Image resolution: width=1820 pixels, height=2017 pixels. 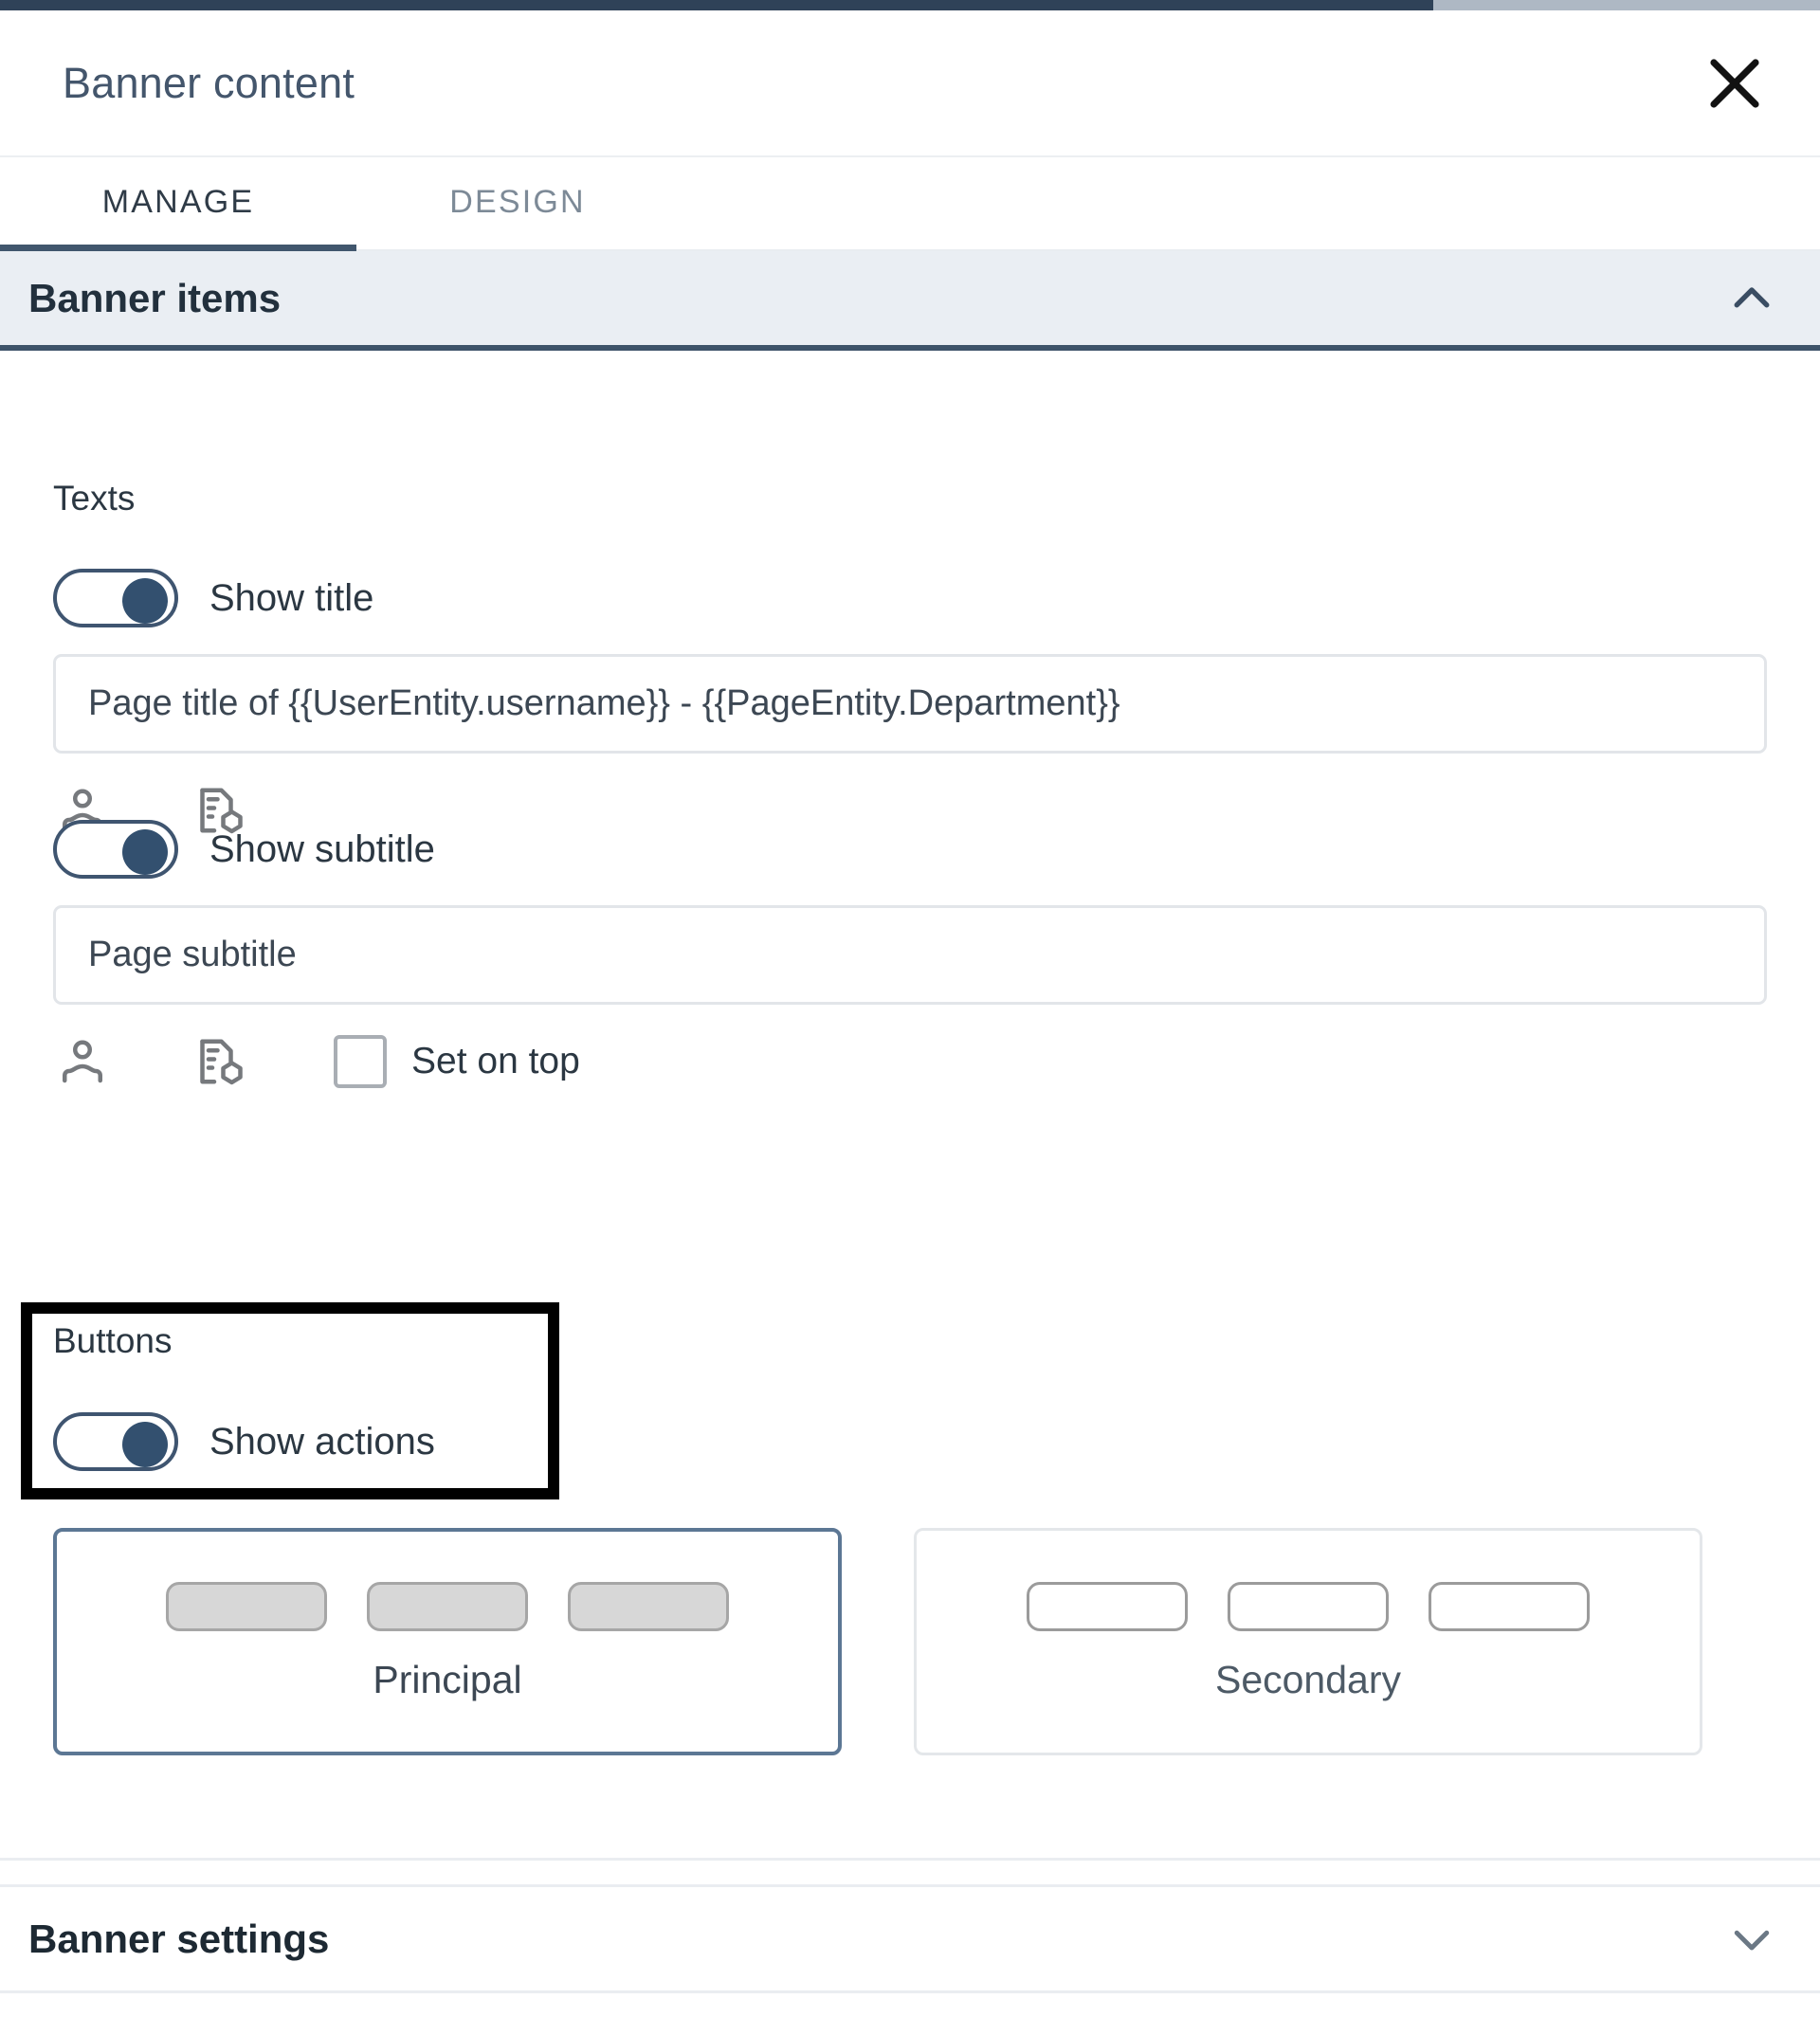 I want to click on show-actions-toggle-row: Show actions, so click(x=244, y=1442).